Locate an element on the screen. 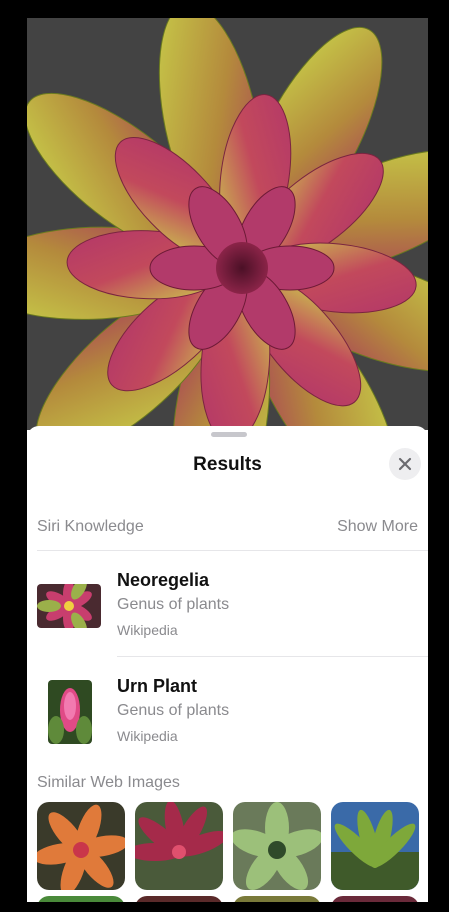 This screenshot has height=912, width=449. result-name: Neoregelia is located at coordinates (163, 580).